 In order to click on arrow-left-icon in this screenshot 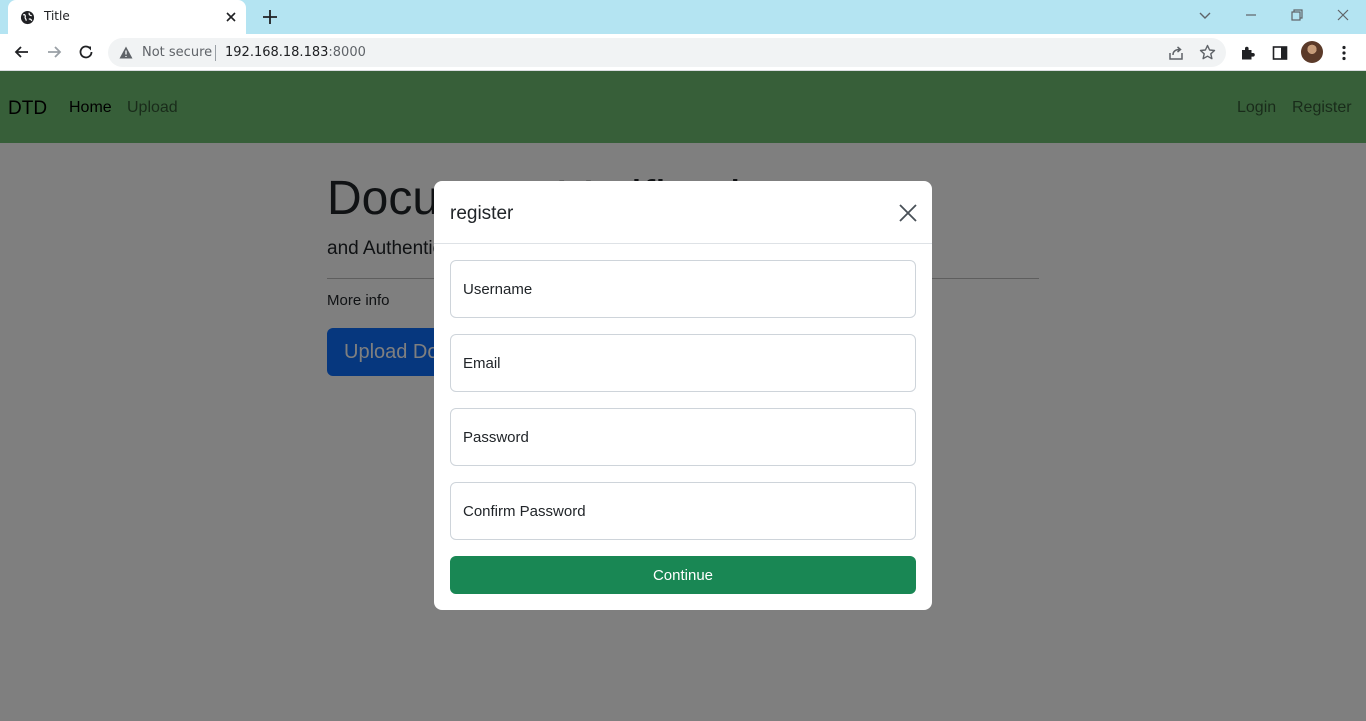, I will do `click(22, 52)`.